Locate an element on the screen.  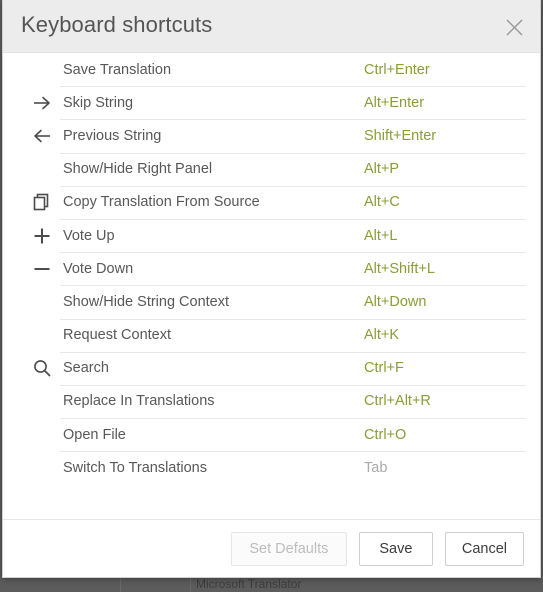
arrow-left-icon is located at coordinates (42, 136).